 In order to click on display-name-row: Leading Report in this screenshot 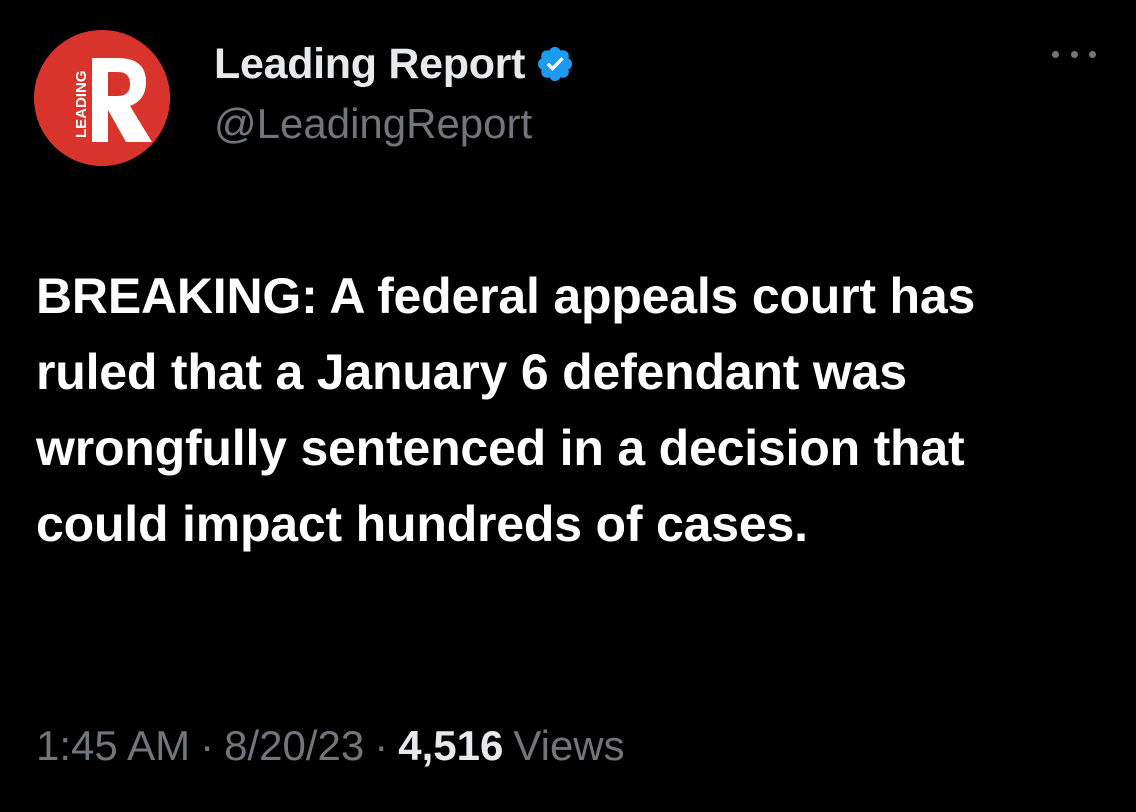, I will do `click(394, 64)`.